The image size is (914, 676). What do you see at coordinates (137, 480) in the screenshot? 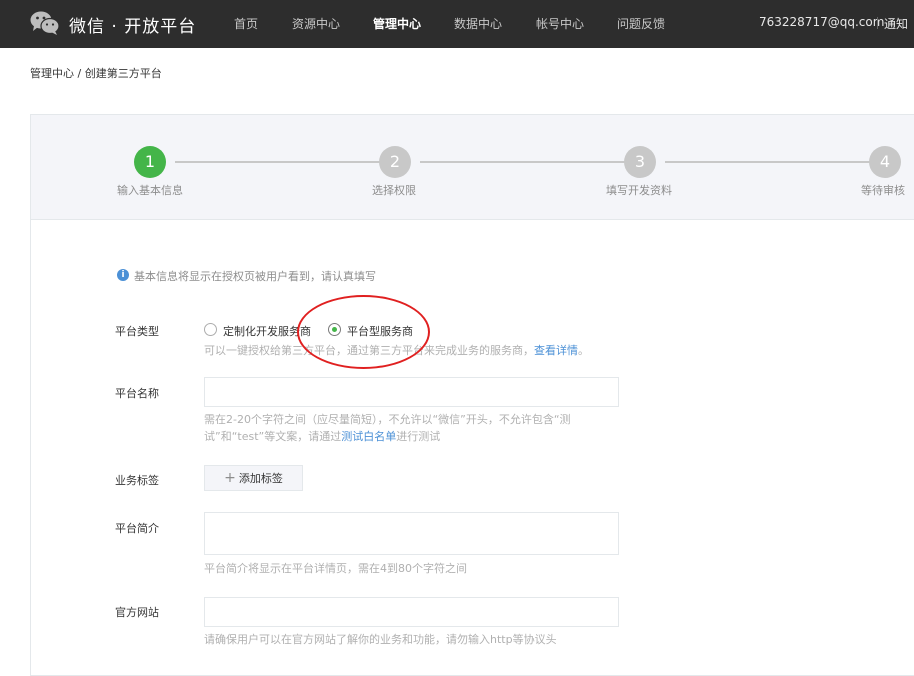
I see `business-tag-label: 业务标签` at bounding box center [137, 480].